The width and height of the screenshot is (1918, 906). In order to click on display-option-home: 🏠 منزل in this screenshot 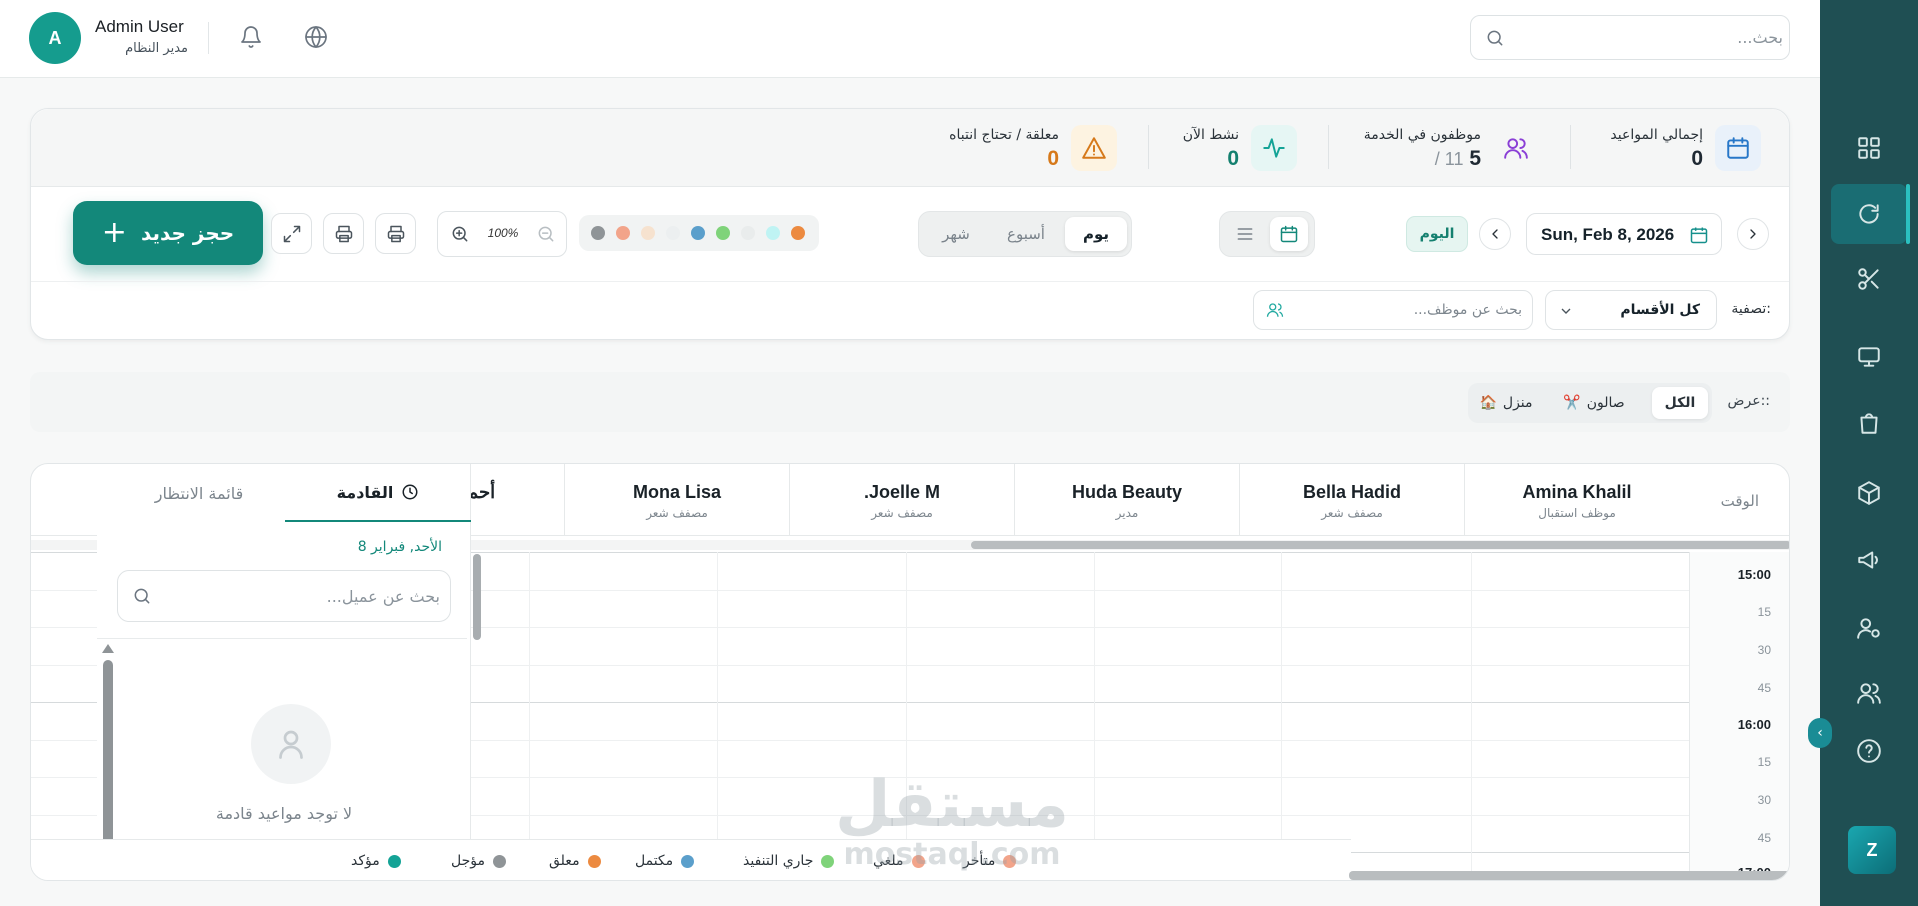, I will do `click(1506, 403)`.